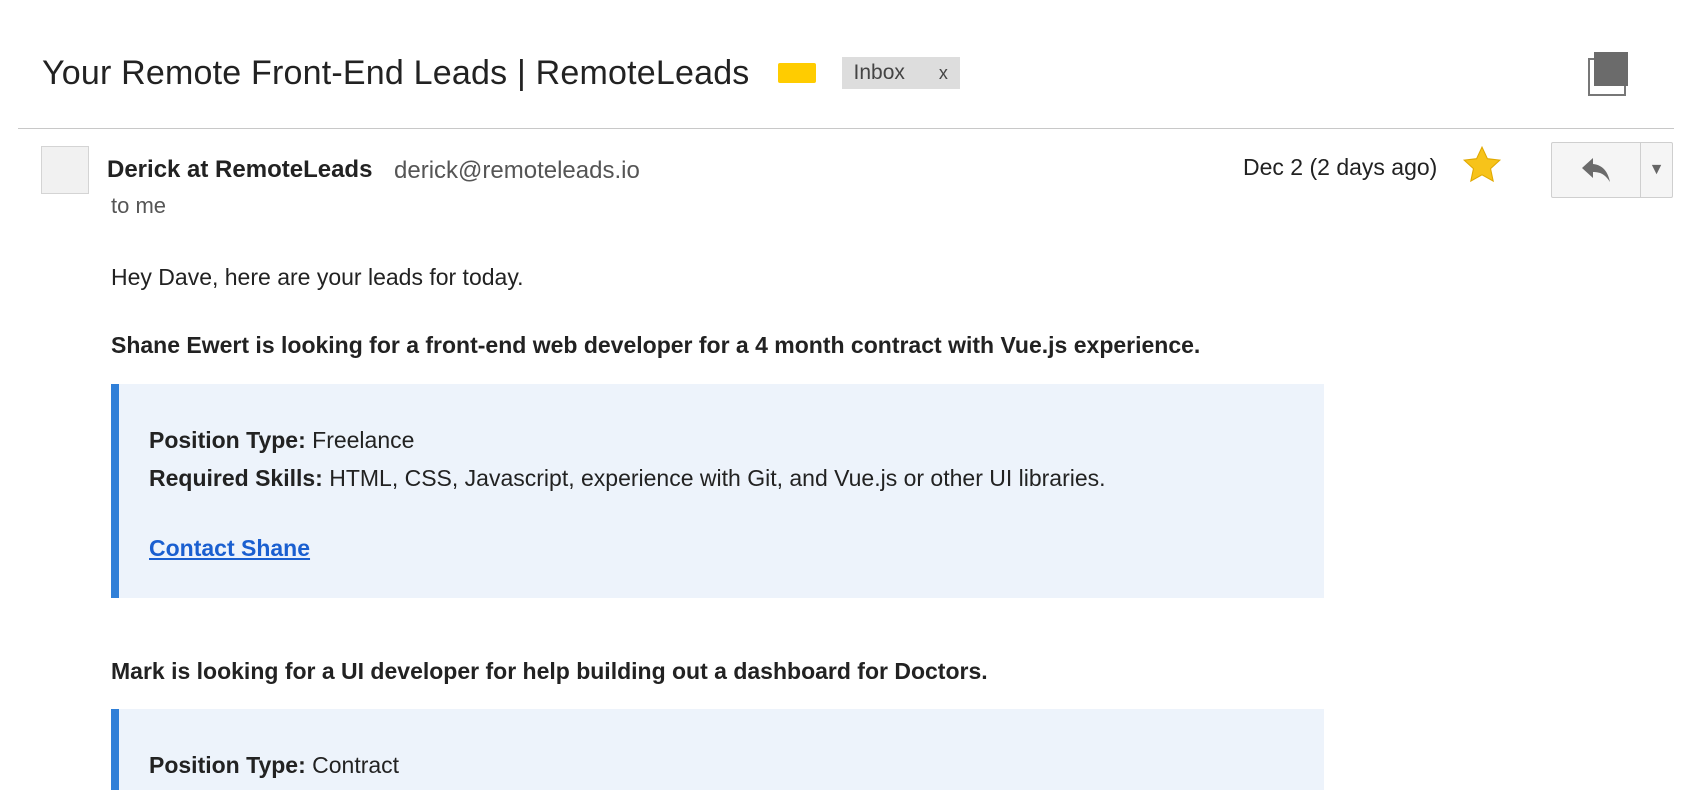 This screenshot has height=790, width=1706. Describe the element at coordinates (363, 440) in the screenshot. I see `position-type-value: Freelance` at that location.